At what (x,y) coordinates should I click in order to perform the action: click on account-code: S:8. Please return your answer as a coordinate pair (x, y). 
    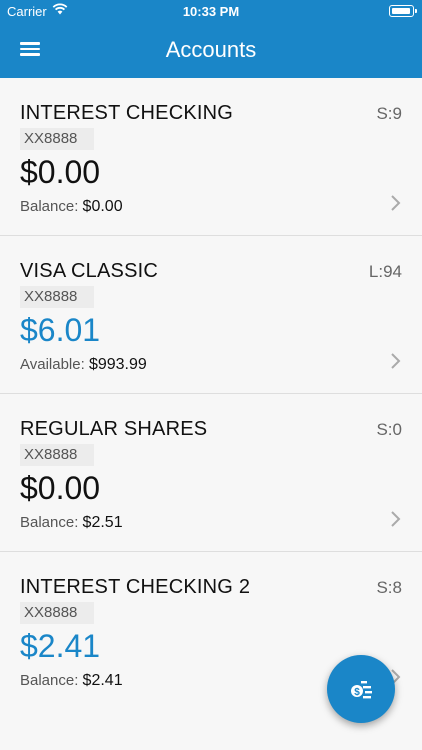
    Looking at the image, I should click on (389, 587).